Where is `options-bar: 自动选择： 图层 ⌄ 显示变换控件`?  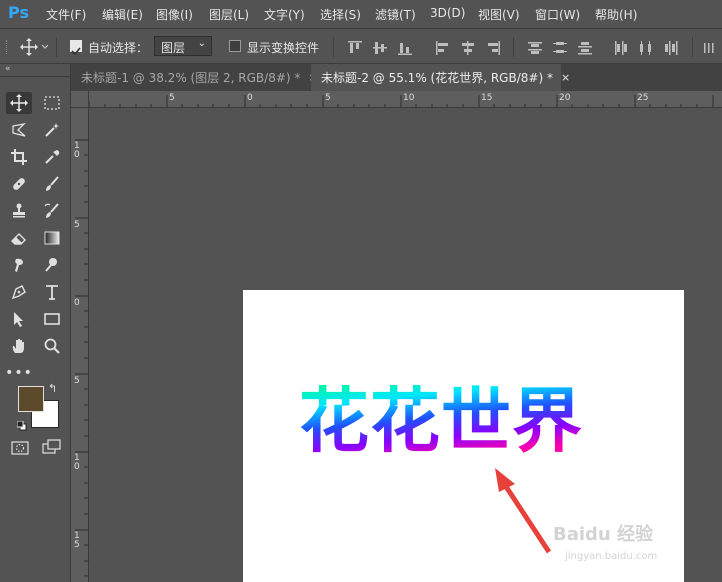
options-bar: 自动选择： 图层 ⌄ 显示变换控件 is located at coordinates (361, 46).